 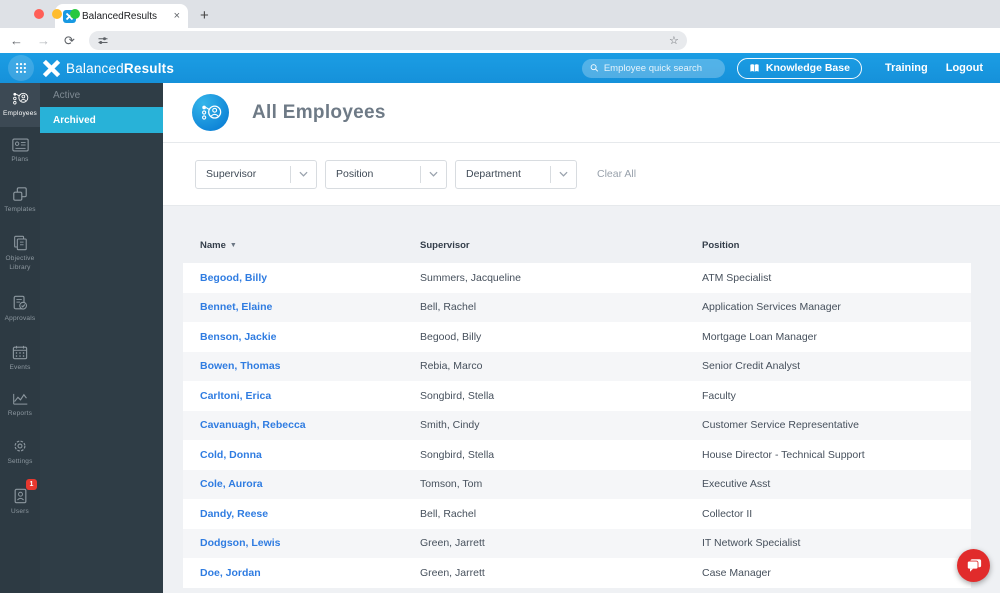 What do you see at coordinates (20, 114) in the screenshot?
I see `sidebar-item-label: Employees` at bounding box center [20, 114].